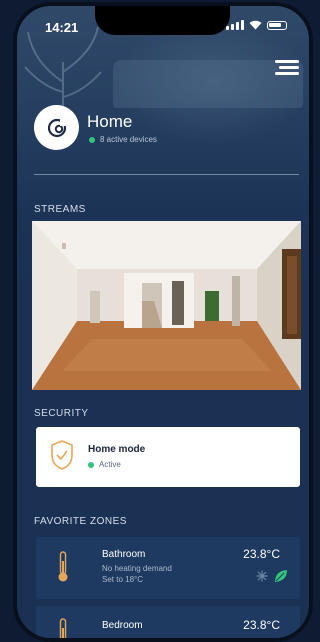 The height and width of the screenshot is (642, 320). I want to click on security-mode-card: Home mode Active, so click(168, 457).